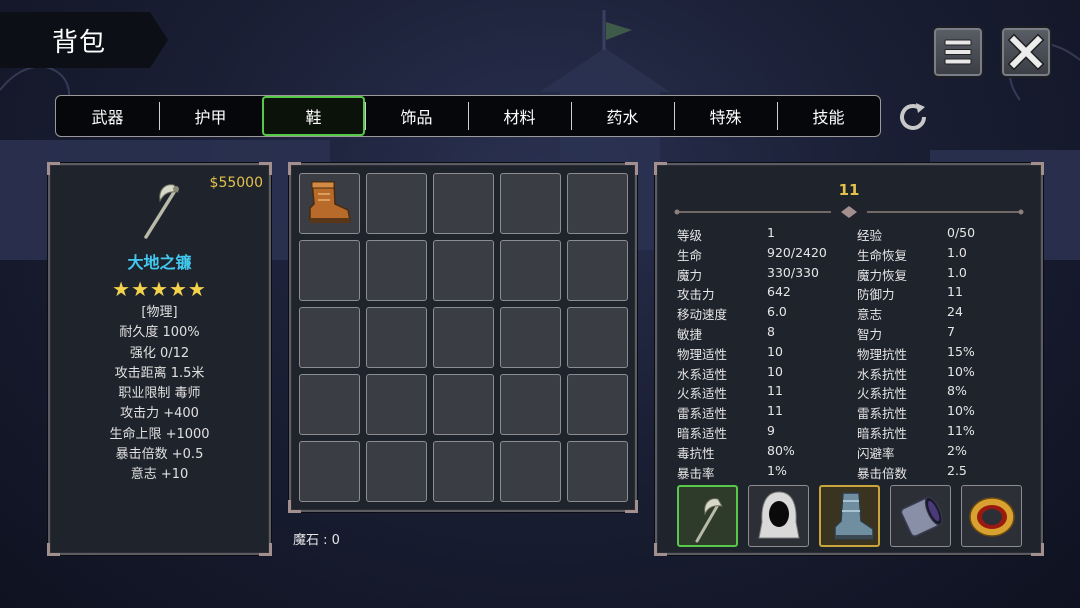 This screenshot has height=608, width=1080. I want to click on equip-slot-arm, so click(920, 516).